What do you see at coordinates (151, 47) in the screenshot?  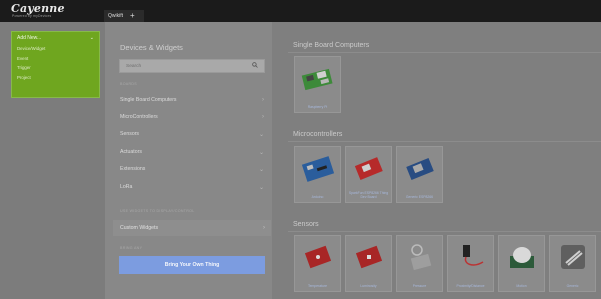 I see `panel-title: Devices & Widgets` at bounding box center [151, 47].